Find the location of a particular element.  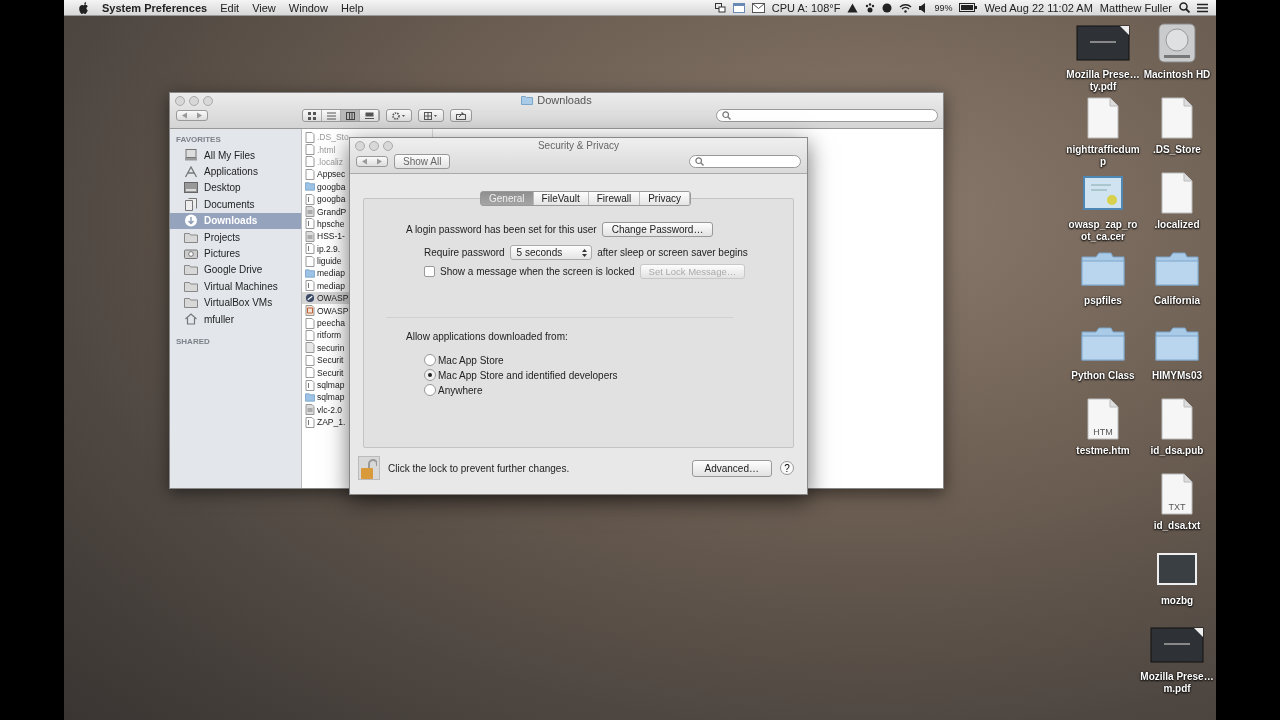

radio-label: Mac App Store and identified developers is located at coordinates (528, 375).